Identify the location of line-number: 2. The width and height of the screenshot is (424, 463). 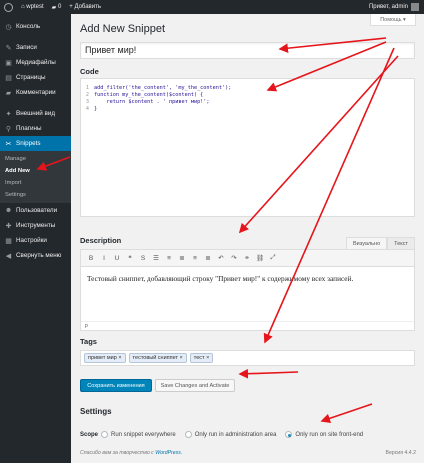
(87, 95).